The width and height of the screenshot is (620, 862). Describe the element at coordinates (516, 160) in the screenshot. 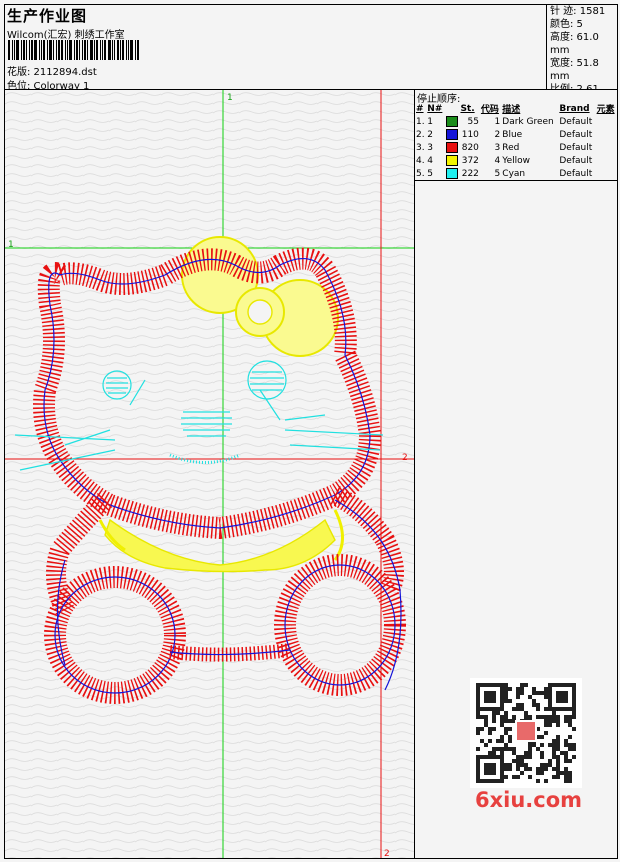

I see `table-row: 4. 4 372 4 Yellow Default` at that location.